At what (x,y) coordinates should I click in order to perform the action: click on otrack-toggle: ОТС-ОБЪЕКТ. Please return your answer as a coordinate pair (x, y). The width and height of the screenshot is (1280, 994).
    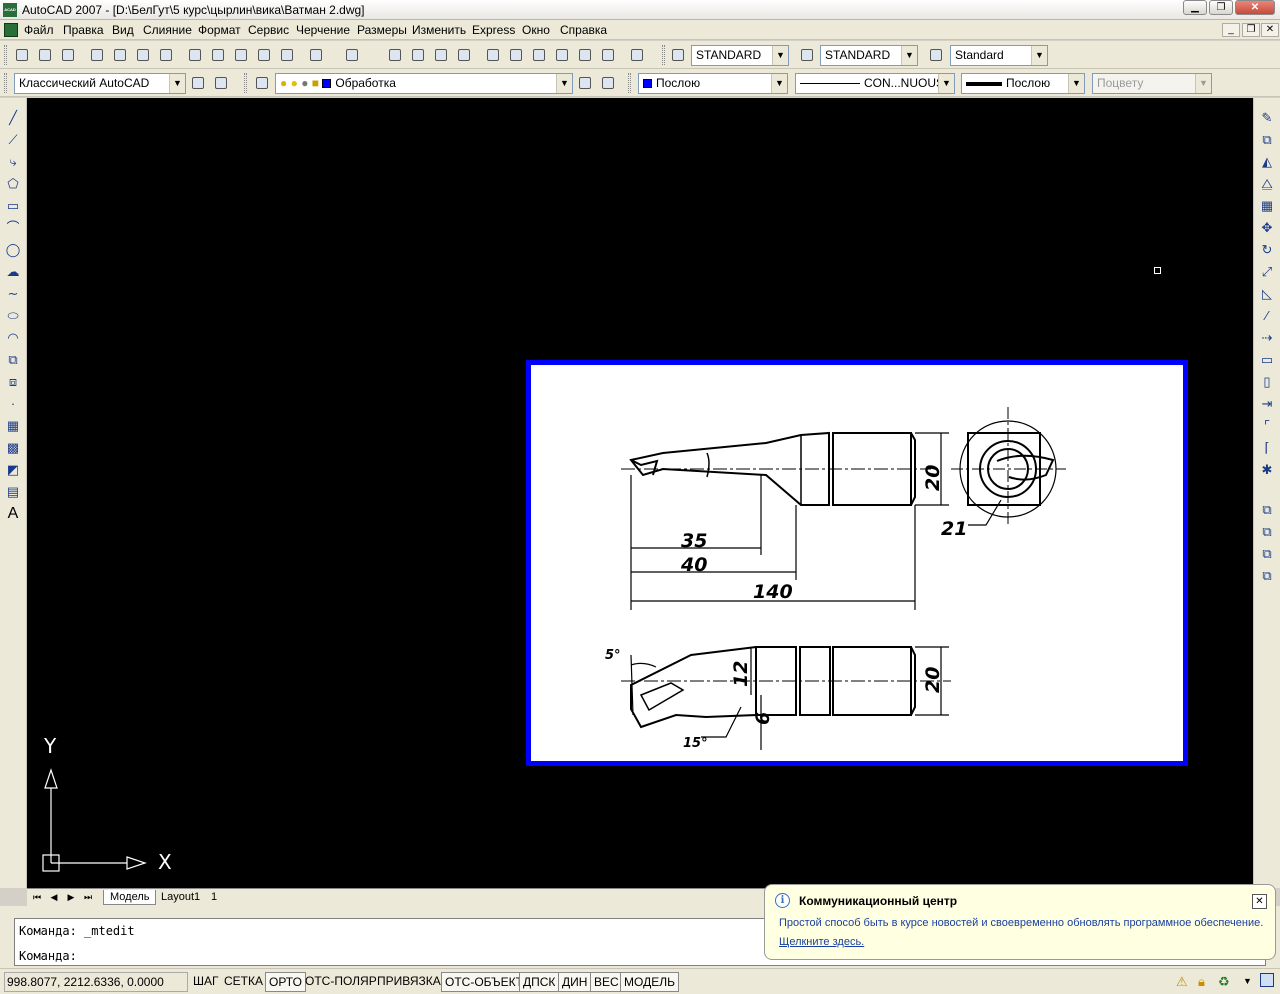
    Looking at the image, I should click on (484, 982).